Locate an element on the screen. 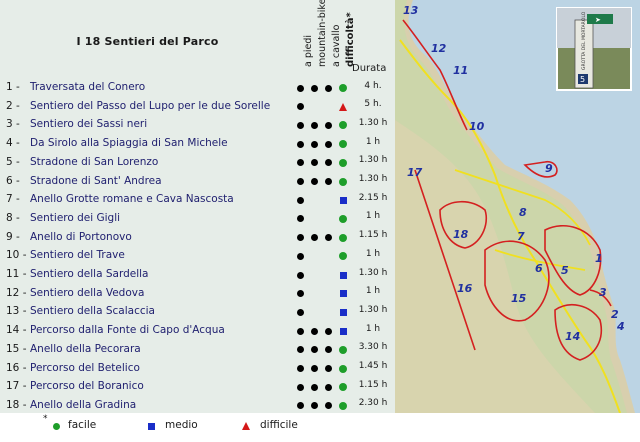 Image resolution: width=640 pixels, height=442 pixels. trail-duration: 2.30 h is located at coordinates (373, 403).